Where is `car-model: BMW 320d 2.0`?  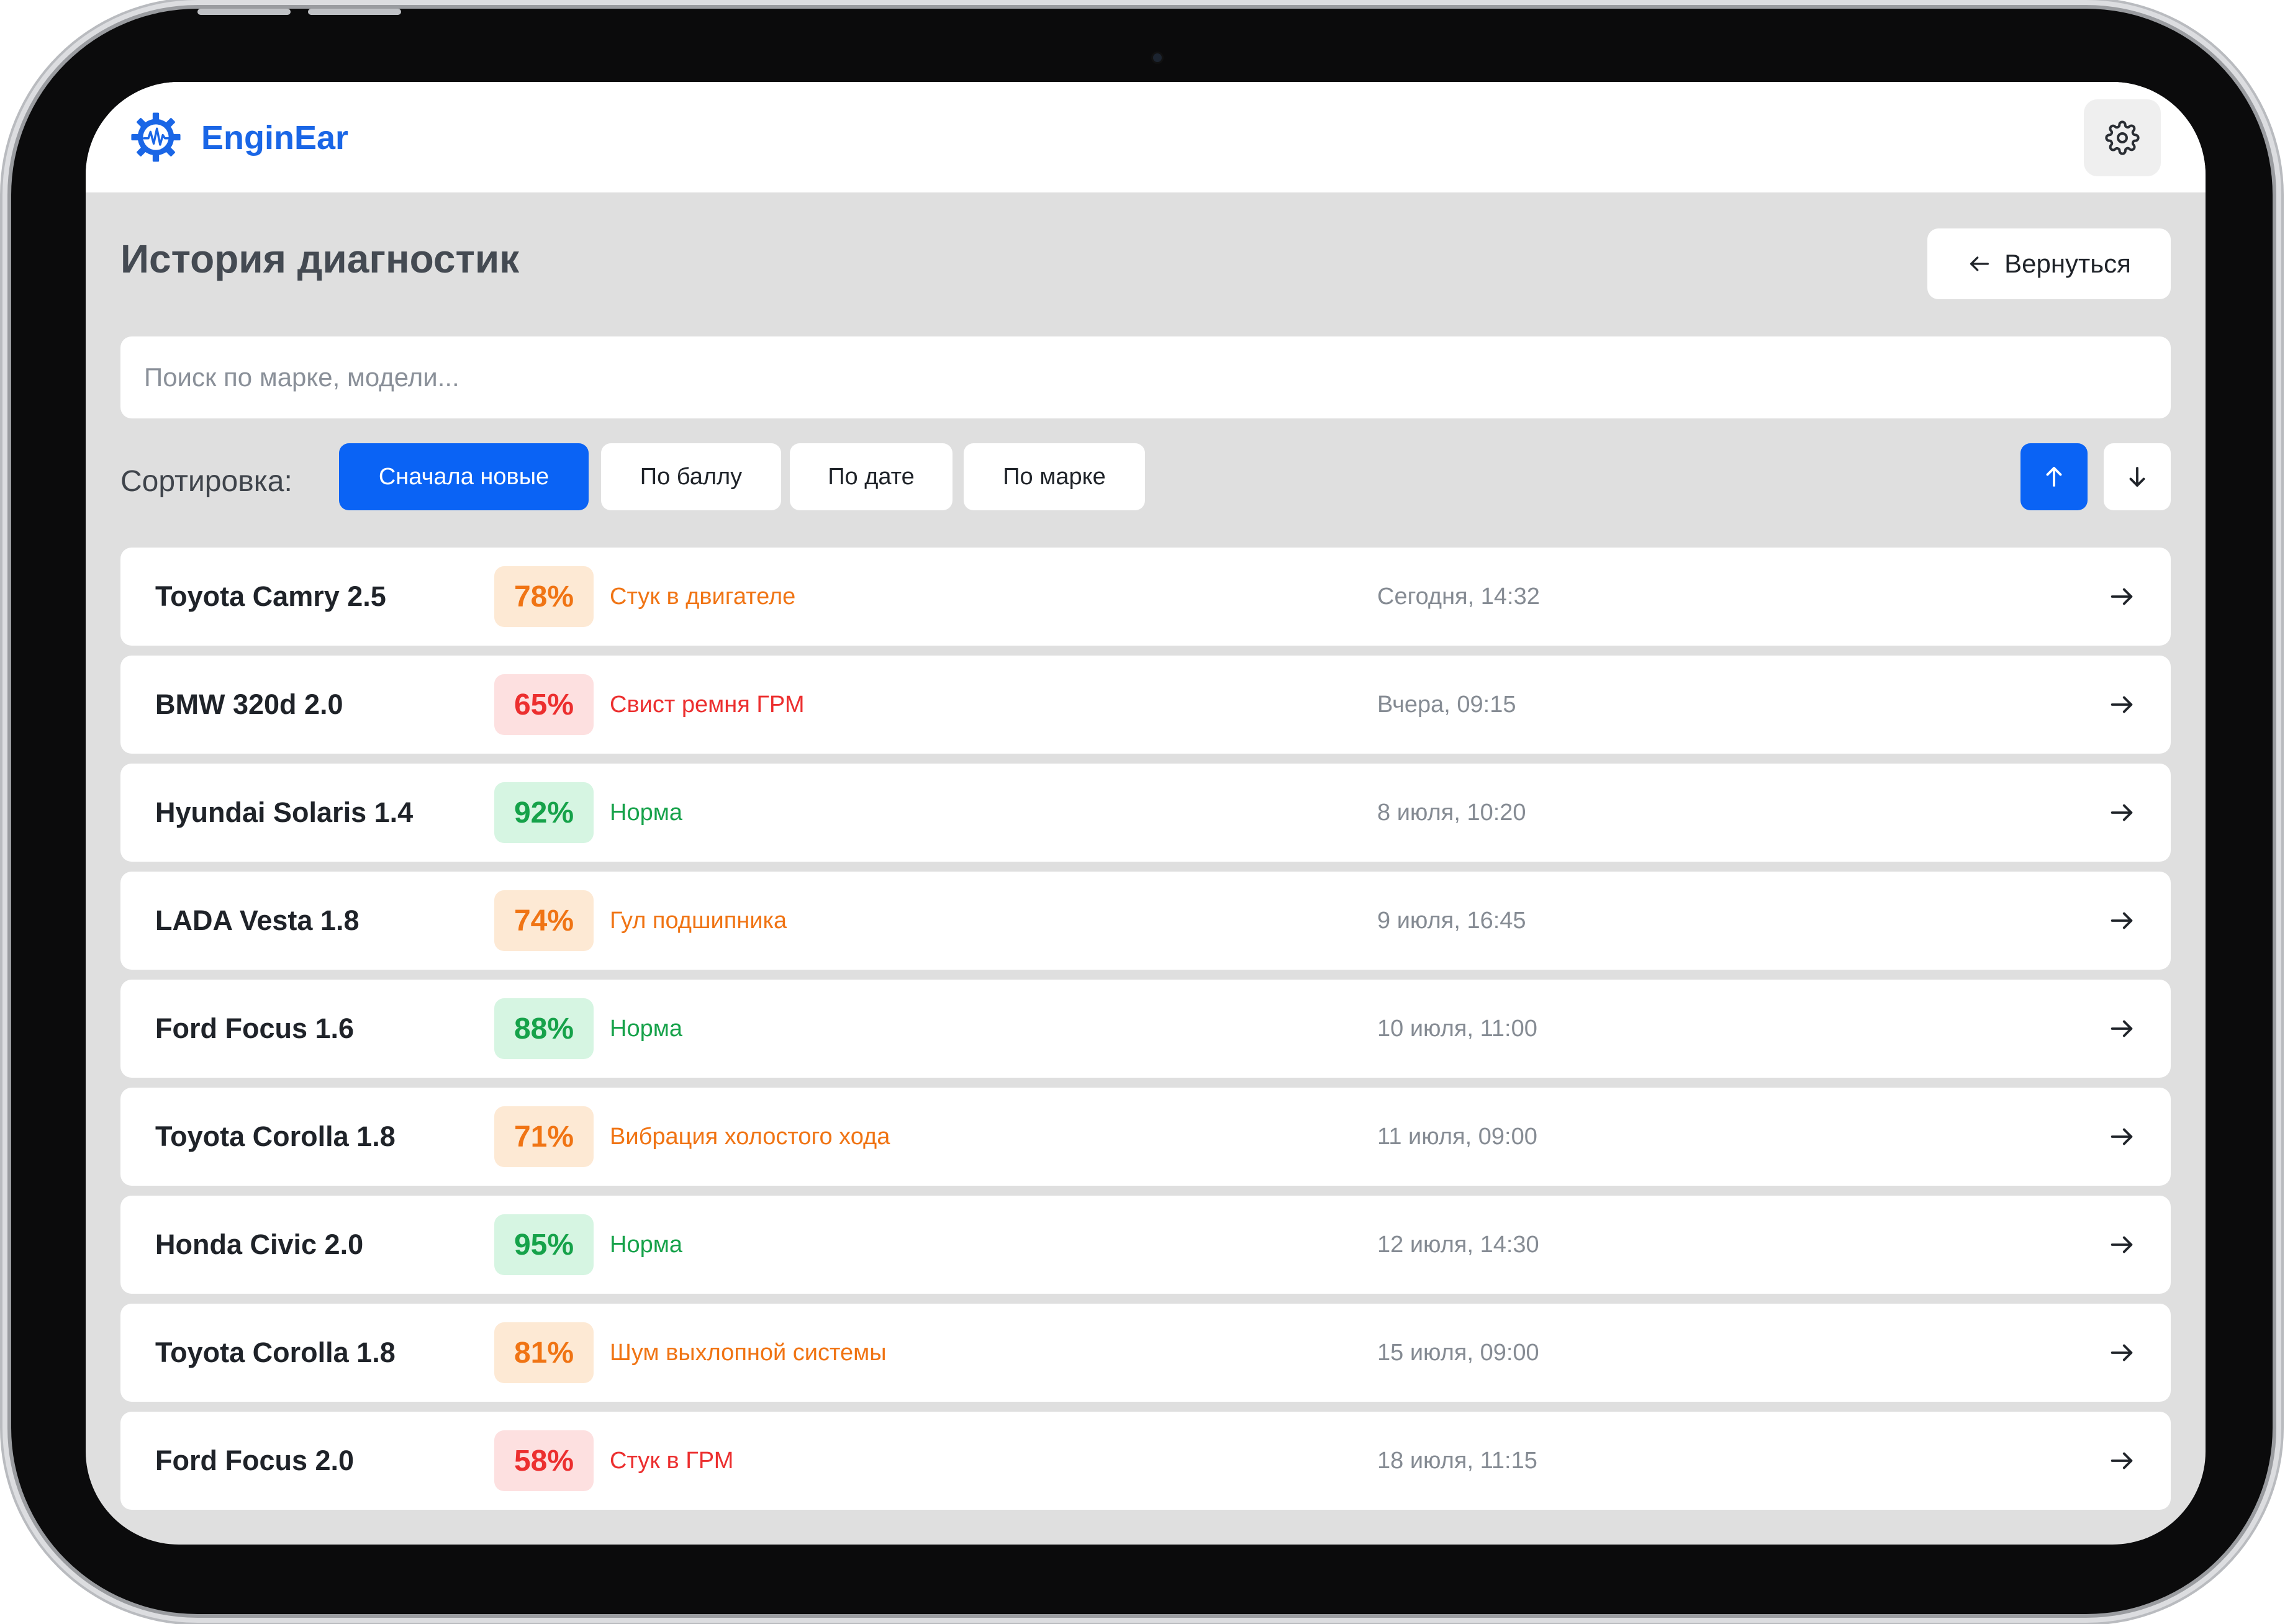
car-model: BMW 320d 2.0 is located at coordinates (249, 704).